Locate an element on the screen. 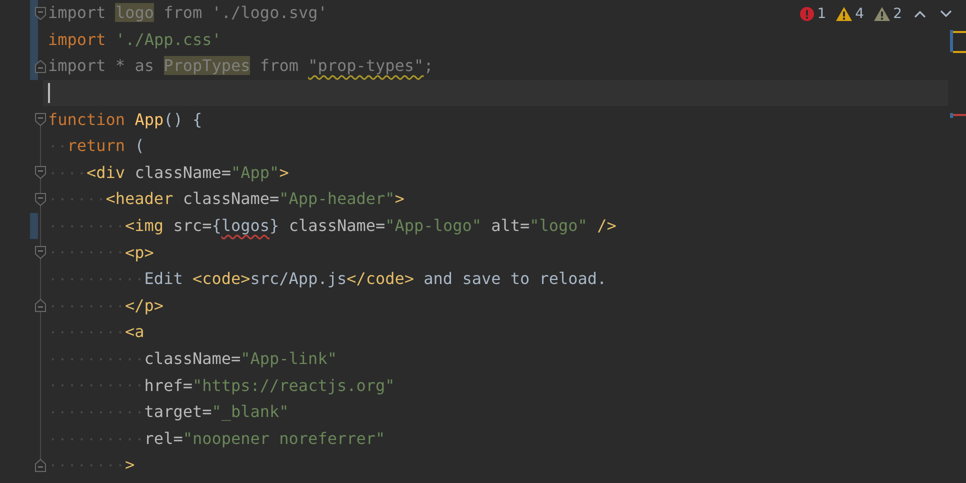  next-problem-button is located at coordinates (946, 14).